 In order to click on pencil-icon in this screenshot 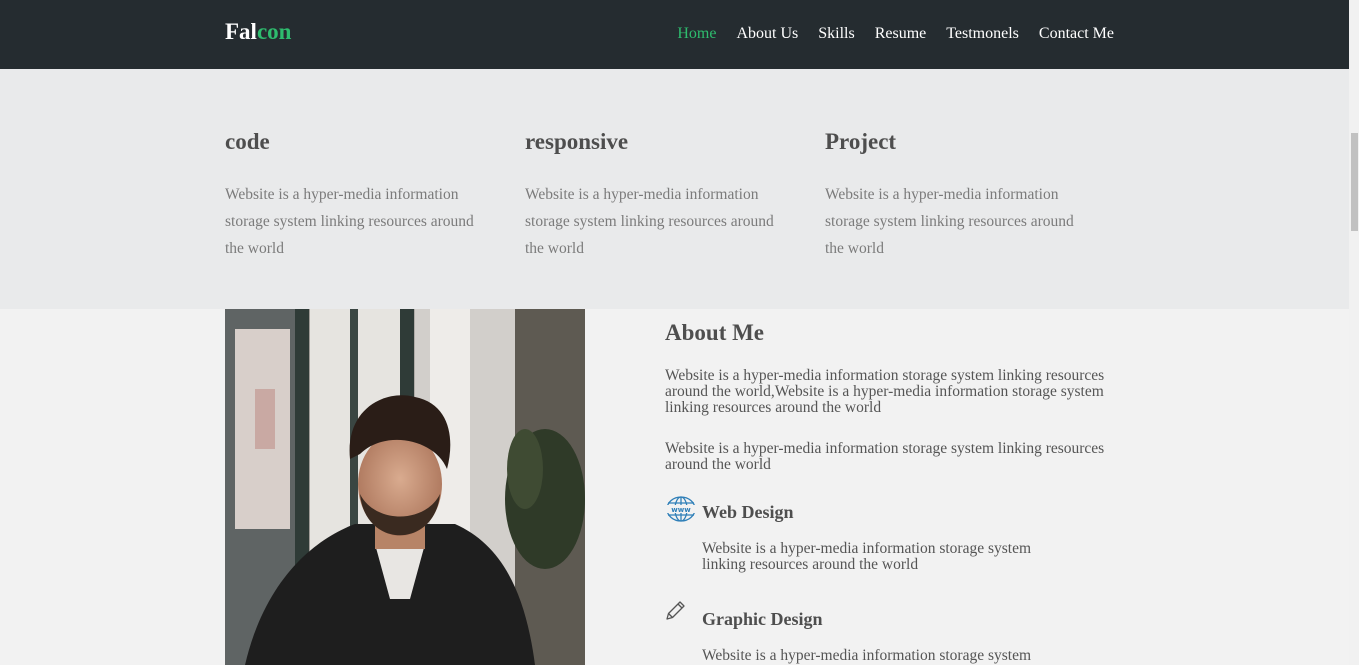, I will do `click(676, 612)`.